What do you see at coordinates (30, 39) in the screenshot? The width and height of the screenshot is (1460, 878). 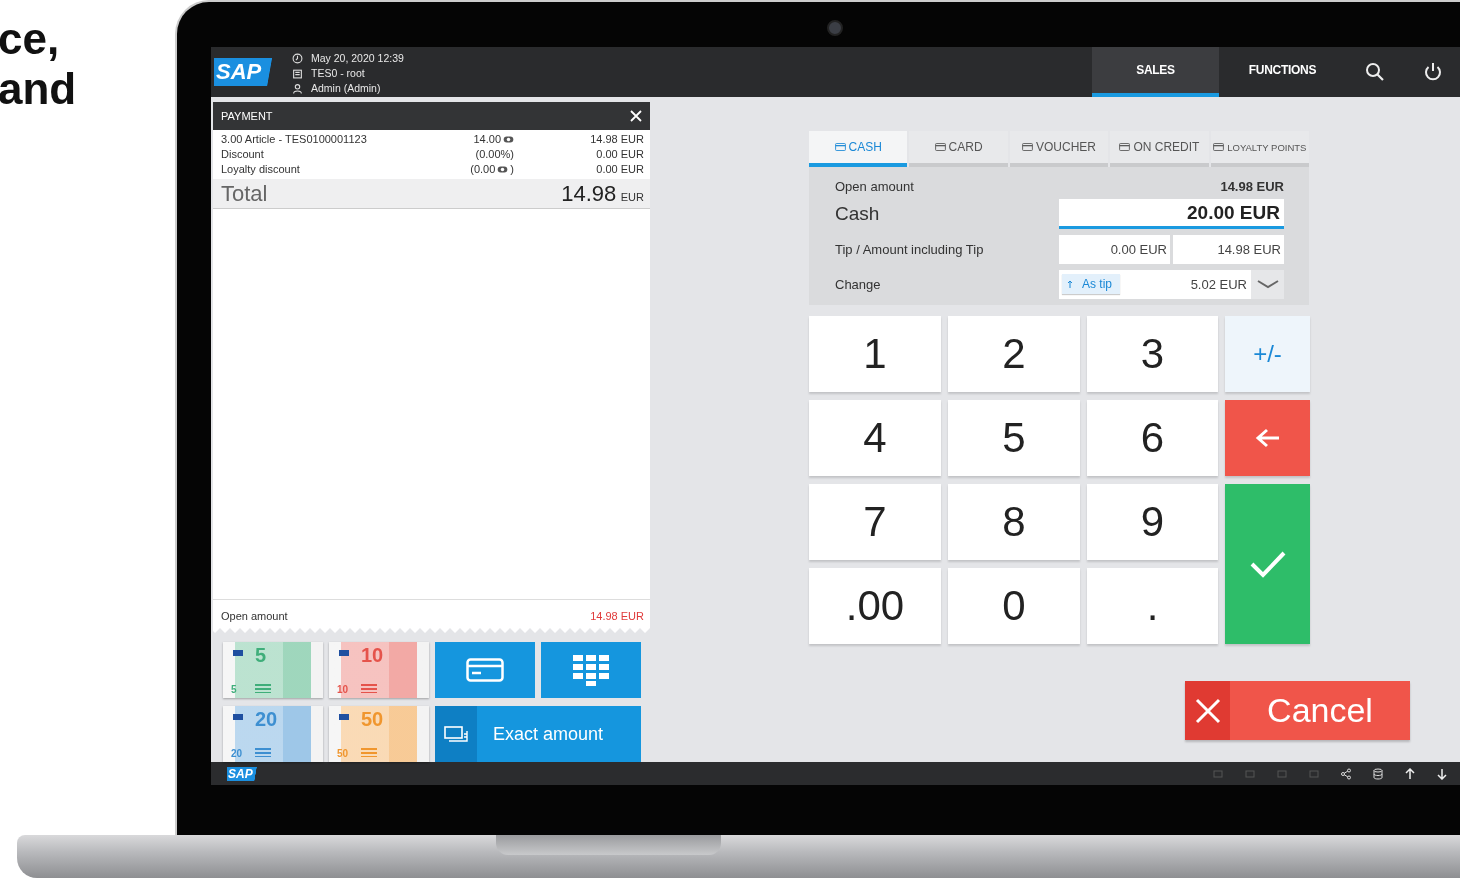 I see `caption-text: ce,` at bounding box center [30, 39].